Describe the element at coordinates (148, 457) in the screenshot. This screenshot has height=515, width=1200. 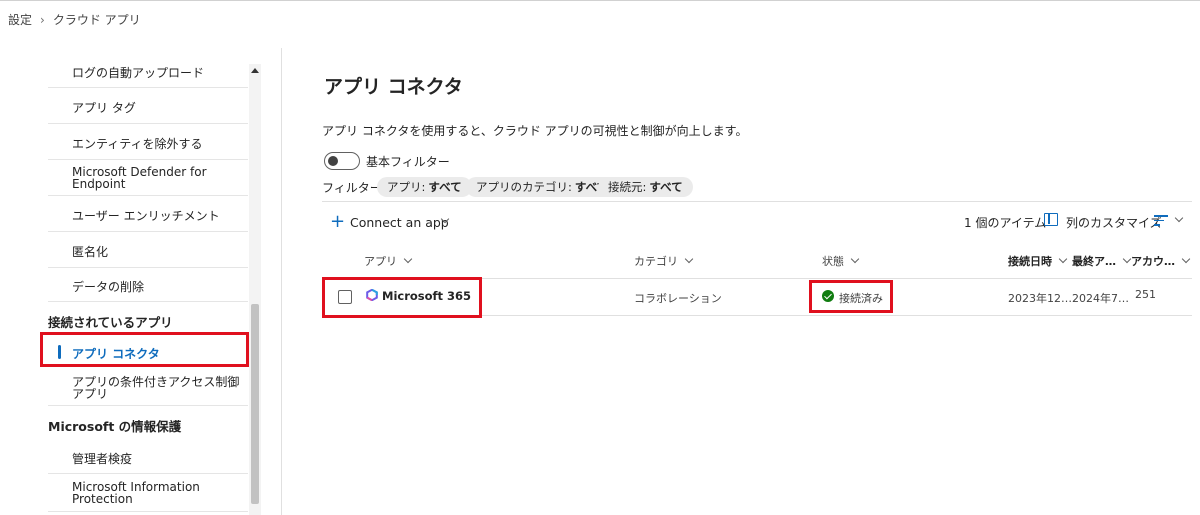
I see `sidebar-item-admin-quarantine: 管理者検疫` at that location.